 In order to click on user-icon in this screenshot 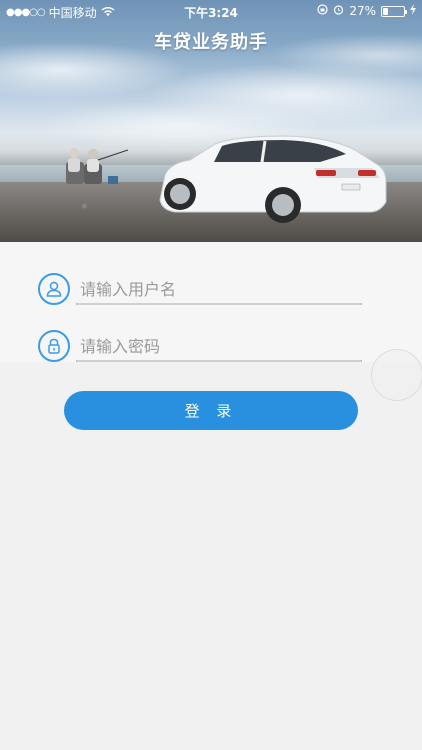, I will do `click(54, 289)`.